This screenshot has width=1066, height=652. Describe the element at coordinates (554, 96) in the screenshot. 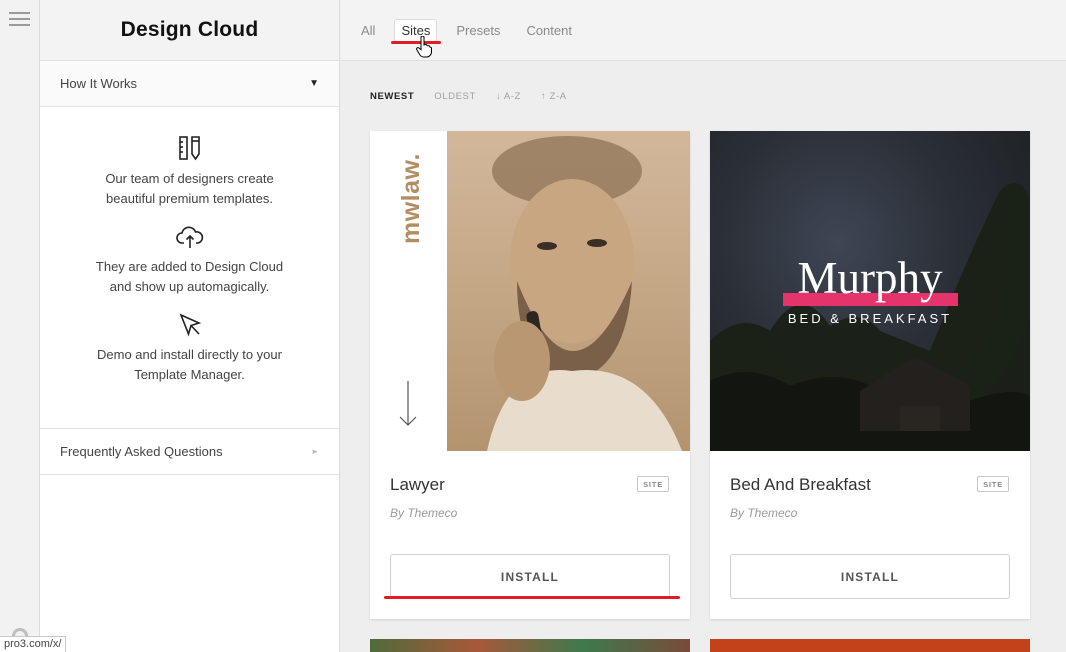

I see `sort-z-a: ↑ Z-A` at that location.